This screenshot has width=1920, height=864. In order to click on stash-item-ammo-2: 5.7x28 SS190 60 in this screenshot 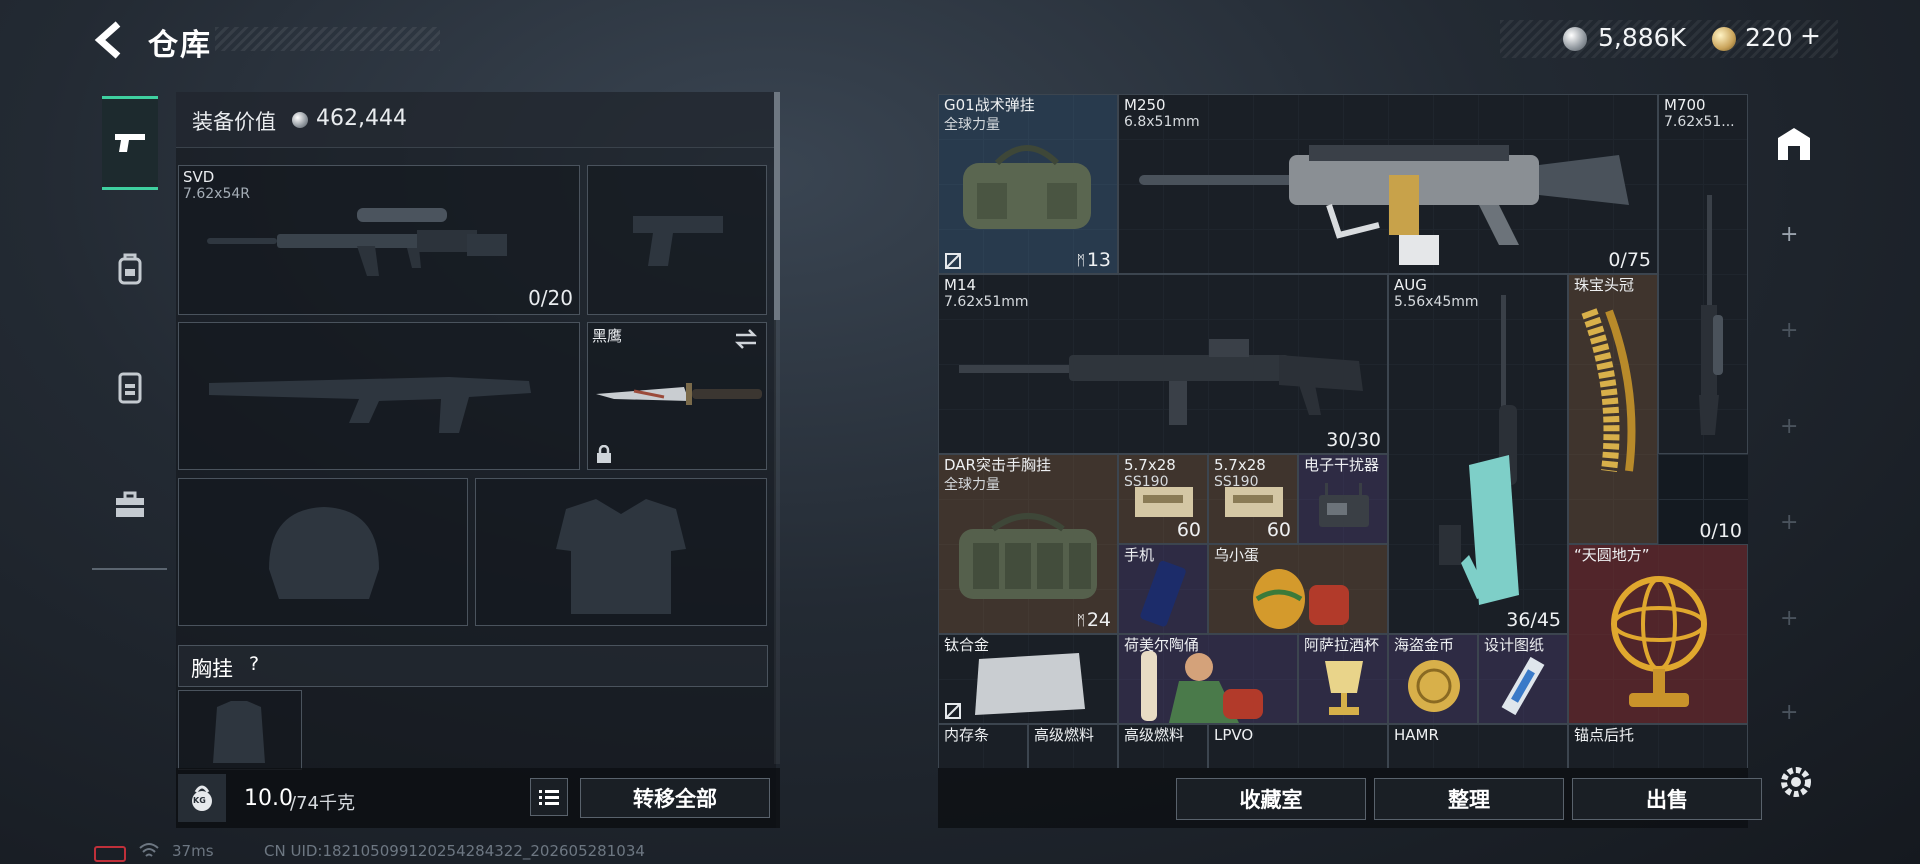, I will do `click(1253, 499)`.